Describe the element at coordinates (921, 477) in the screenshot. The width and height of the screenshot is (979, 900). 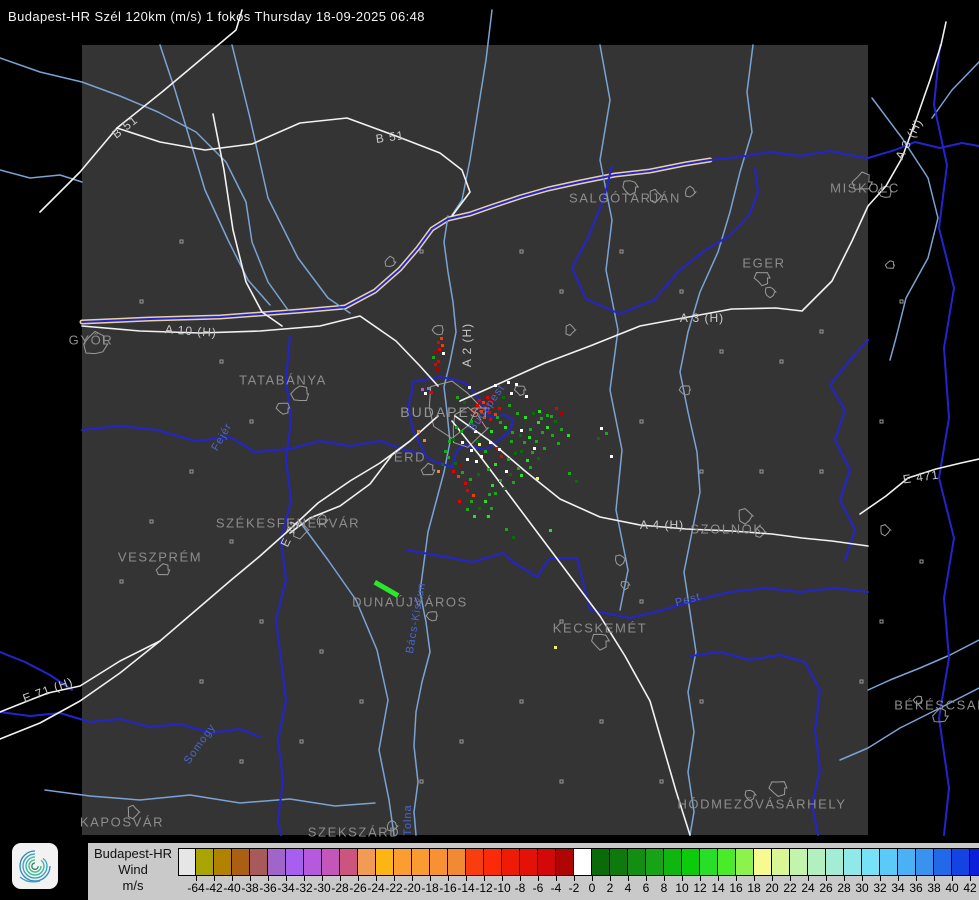
I see `road-label: E 471` at that location.